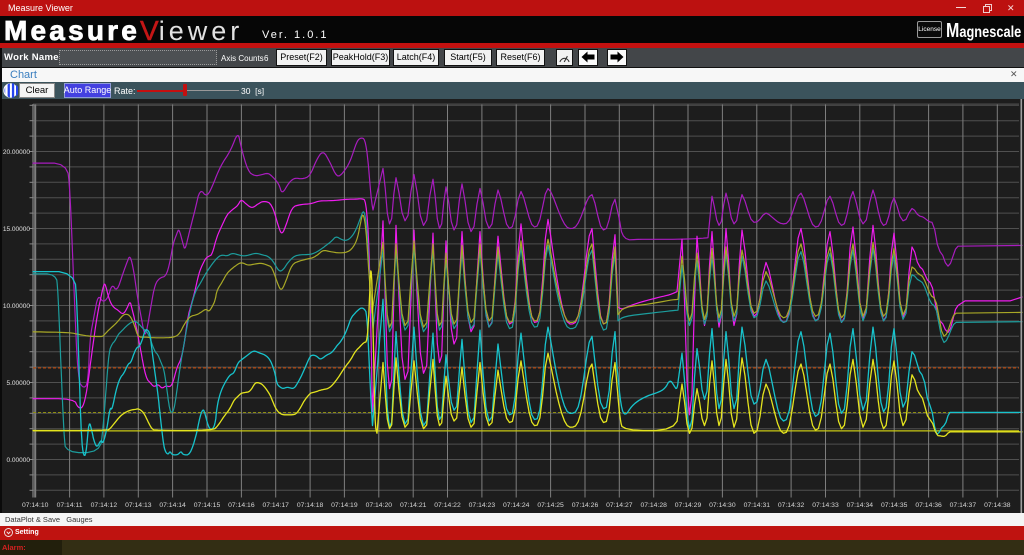 Image resolution: width=1024 pixels, height=555 pixels. What do you see at coordinates (447, 505) in the screenshot?
I see `svg-text: 07:14:22` at bounding box center [447, 505].